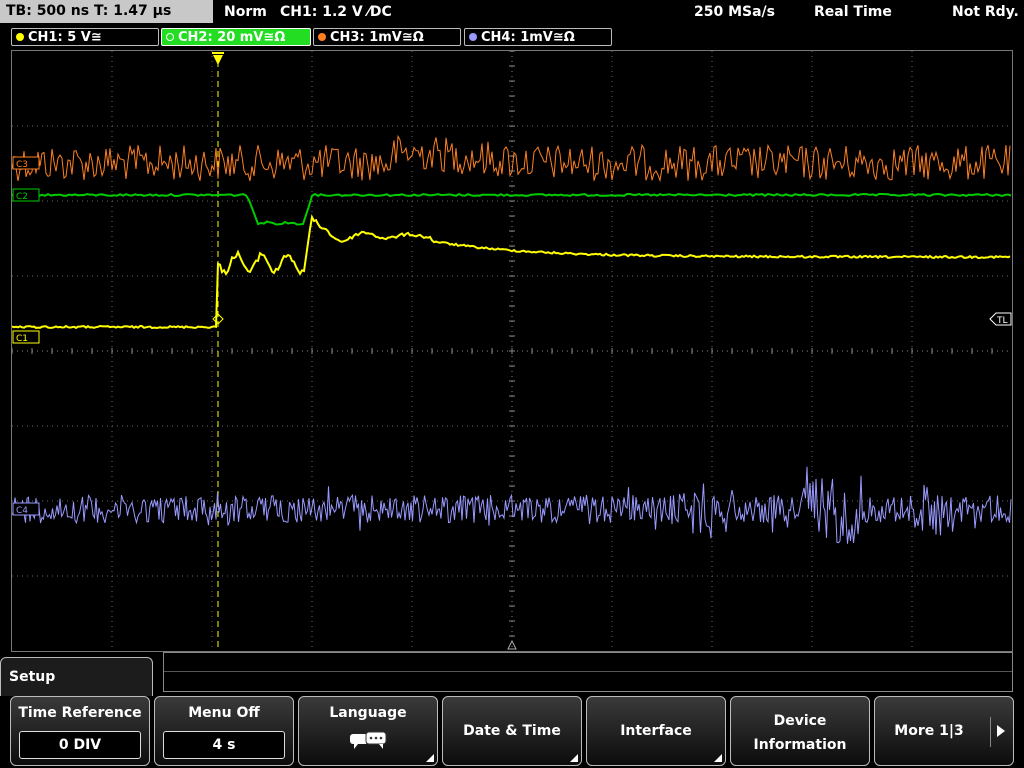 The image size is (1024, 768). What do you see at coordinates (170, 36) in the screenshot?
I see `ch2-color-dot` at bounding box center [170, 36].